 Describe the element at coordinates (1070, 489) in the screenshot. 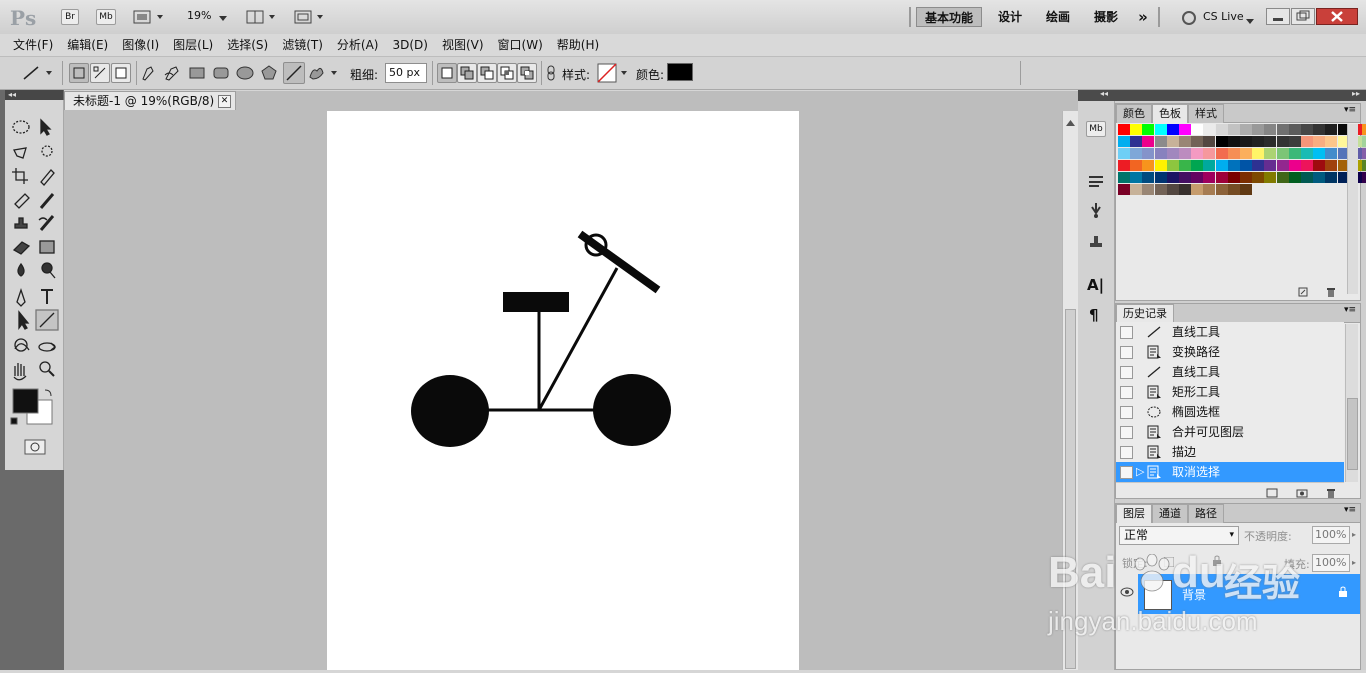

I see `scroll-thumb` at that location.